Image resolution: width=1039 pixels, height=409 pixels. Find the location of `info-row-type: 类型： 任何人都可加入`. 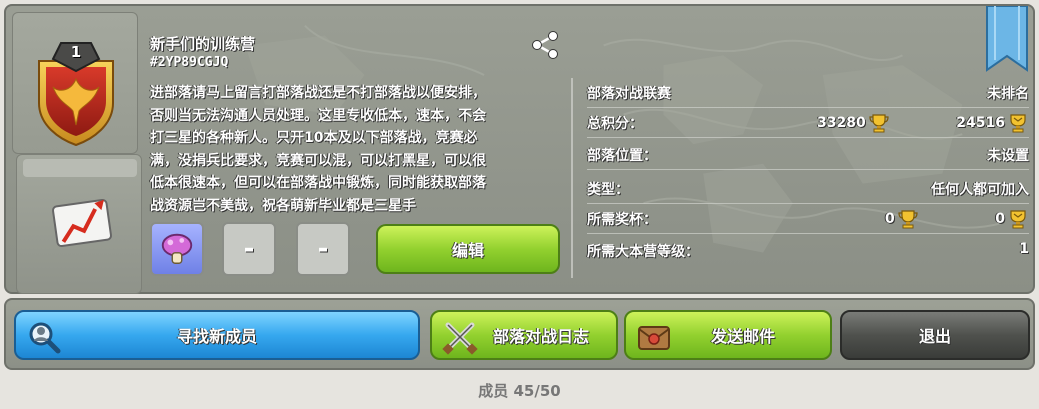

info-row-type: 类型： 任何人都可加入 is located at coordinates (808, 189).